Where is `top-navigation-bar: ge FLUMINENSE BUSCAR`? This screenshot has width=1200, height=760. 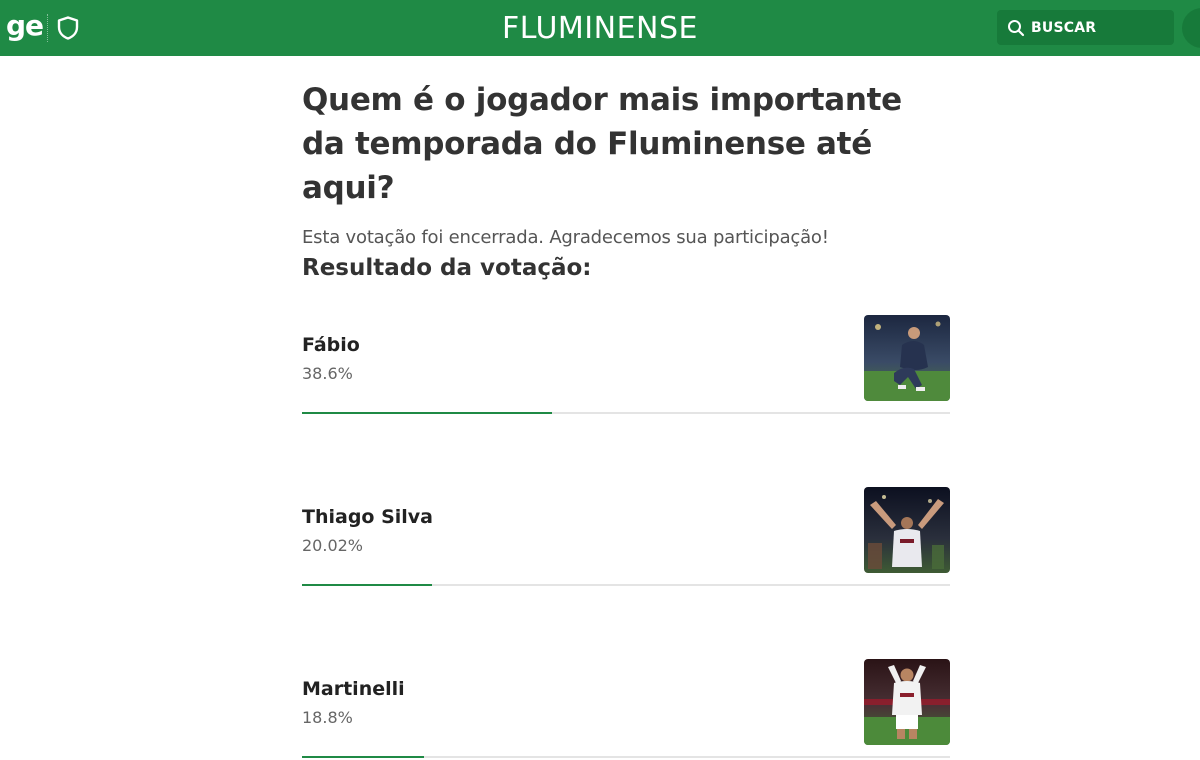
top-navigation-bar: ge FLUMINENSE BUSCAR is located at coordinates (600, 28).